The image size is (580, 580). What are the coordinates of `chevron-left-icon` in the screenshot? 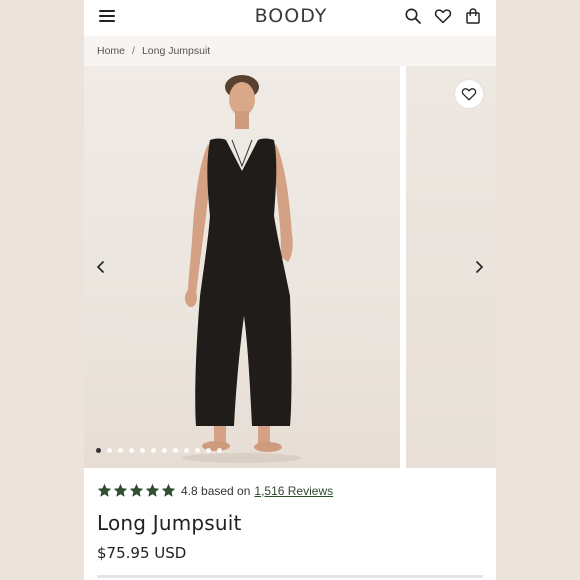 It's located at (101, 267).